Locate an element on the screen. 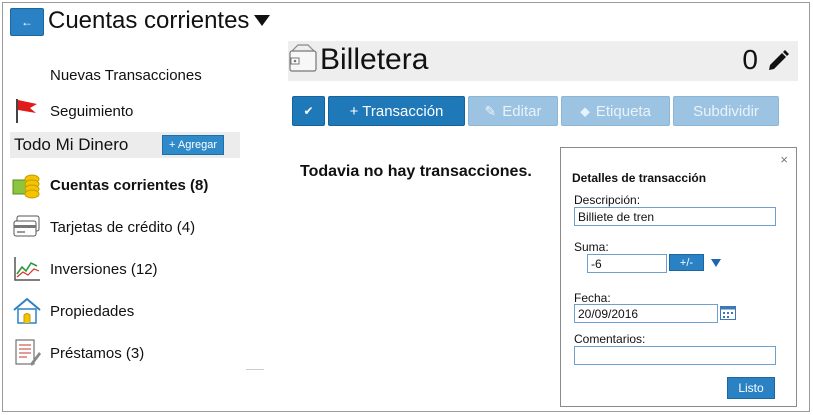  sidebar-item-label: Inversiones (12) is located at coordinates (104, 269).